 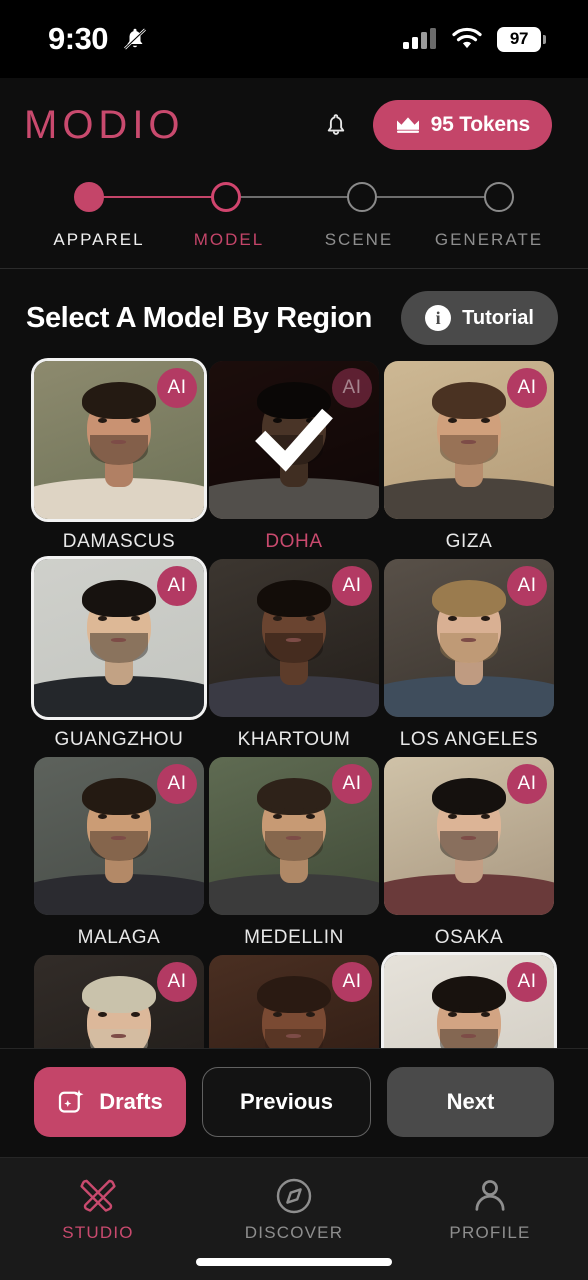 I want to click on drafts-button: Drafts, so click(x=110, y=1102).